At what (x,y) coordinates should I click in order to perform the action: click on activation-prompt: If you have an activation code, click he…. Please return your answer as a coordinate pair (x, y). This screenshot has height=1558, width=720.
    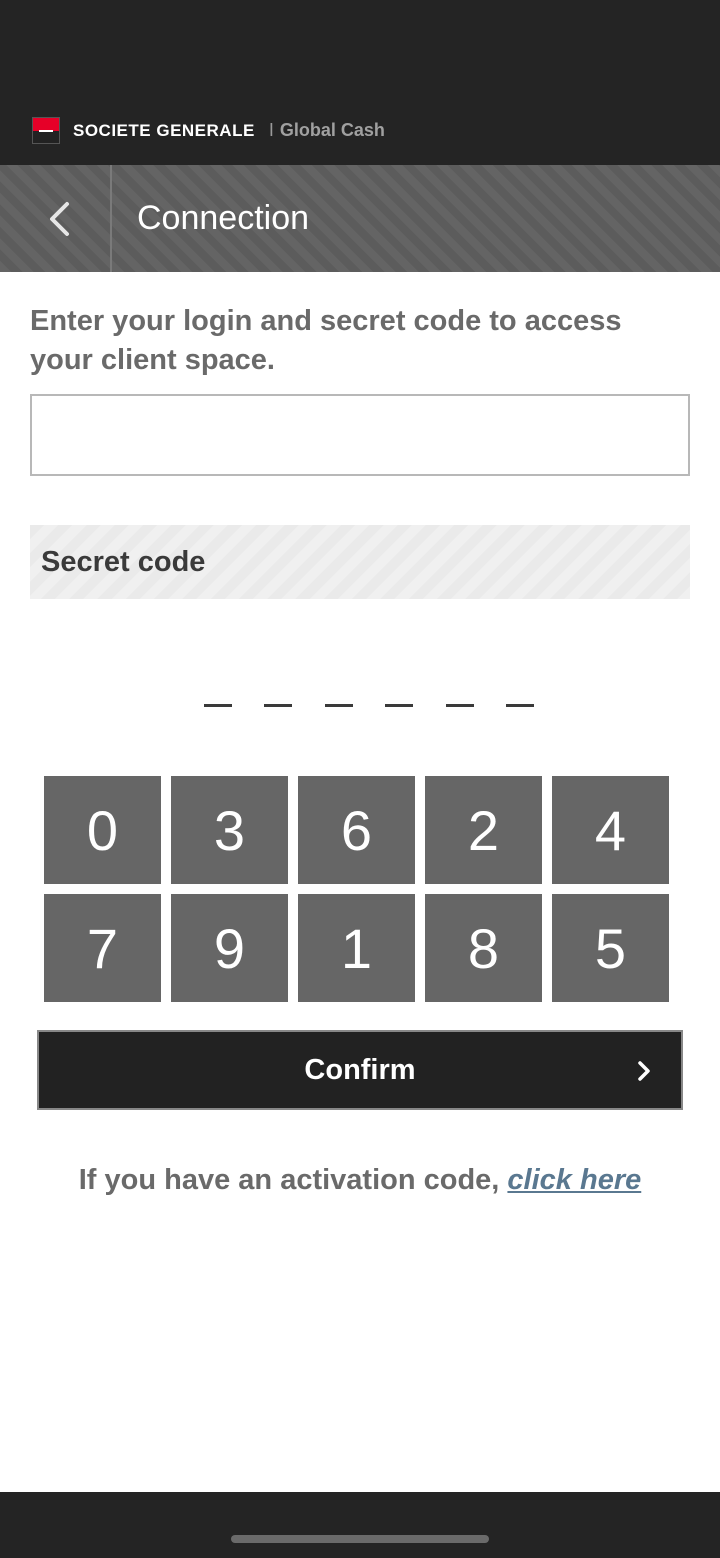
    Looking at the image, I should click on (360, 1180).